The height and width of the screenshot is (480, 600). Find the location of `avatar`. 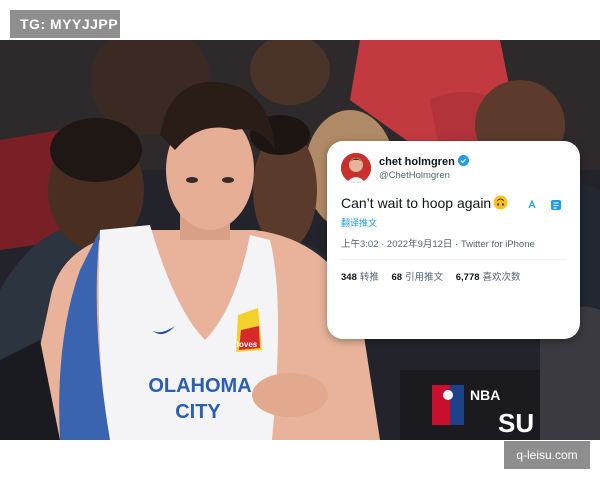

avatar is located at coordinates (356, 168).